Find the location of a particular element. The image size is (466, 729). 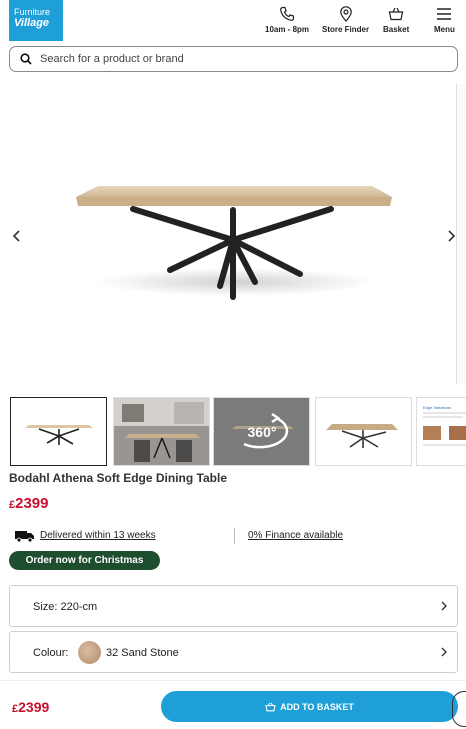

delivery-truck-icon is located at coordinates (24, 537).